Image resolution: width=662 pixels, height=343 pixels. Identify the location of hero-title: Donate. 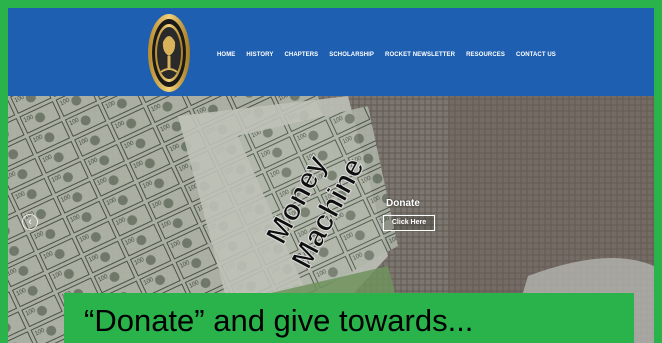
(403, 203).